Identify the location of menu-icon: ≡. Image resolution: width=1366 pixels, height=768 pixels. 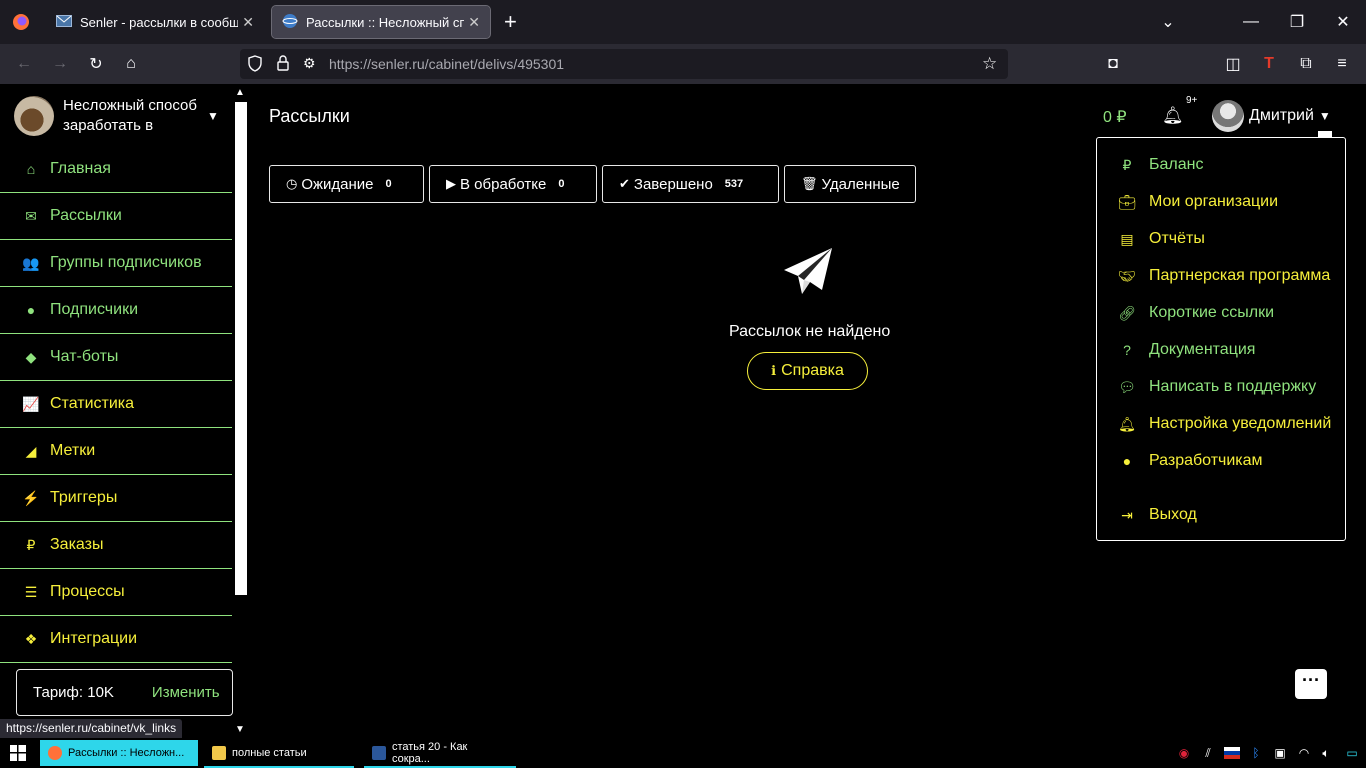
(1342, 64).